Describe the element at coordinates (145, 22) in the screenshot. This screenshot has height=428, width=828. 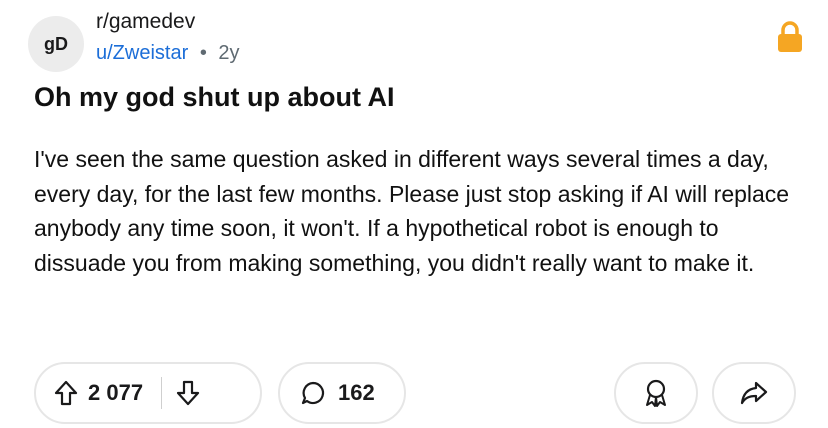
I see `subreddit-name: r/gamedev` at that location.